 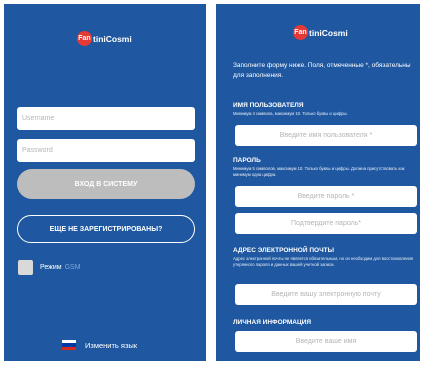 I want to click on register-name-input: Введите ваше имя, so click(x=326, y=341).